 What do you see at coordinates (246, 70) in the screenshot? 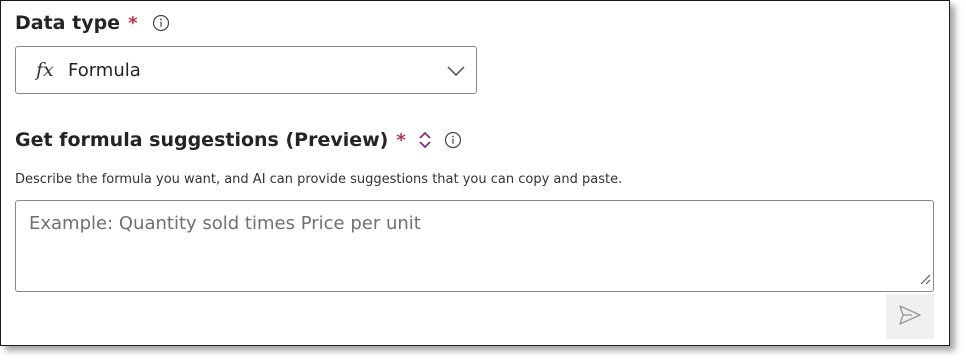
I see `data-type-dropdown: fx Formula` at bounding box center [246, 70].